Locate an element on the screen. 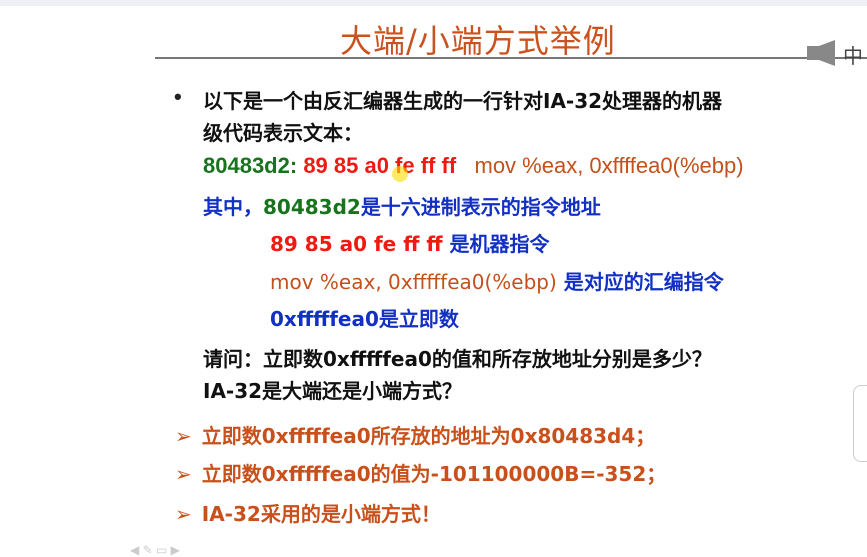  code-address: 80483d2: is located at coordinates (250, 165).